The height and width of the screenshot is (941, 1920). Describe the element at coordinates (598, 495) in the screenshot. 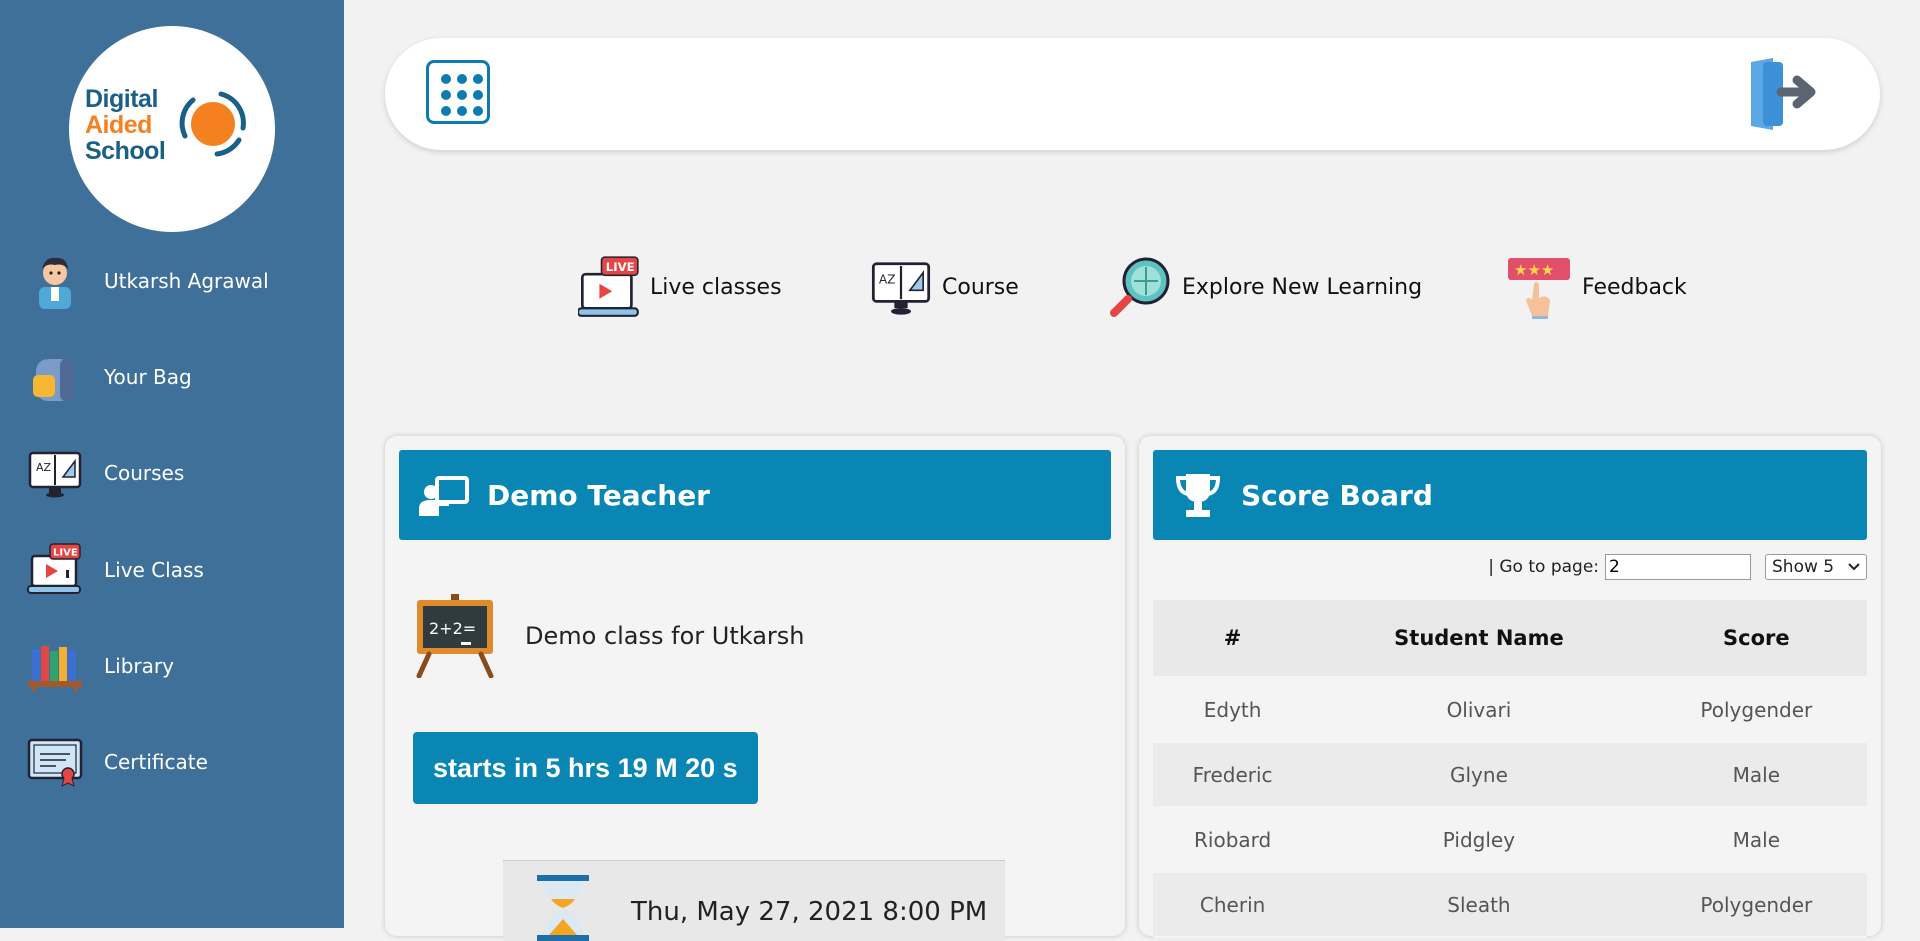

I see `teacher-card-title: Demo Teacher` at that location.